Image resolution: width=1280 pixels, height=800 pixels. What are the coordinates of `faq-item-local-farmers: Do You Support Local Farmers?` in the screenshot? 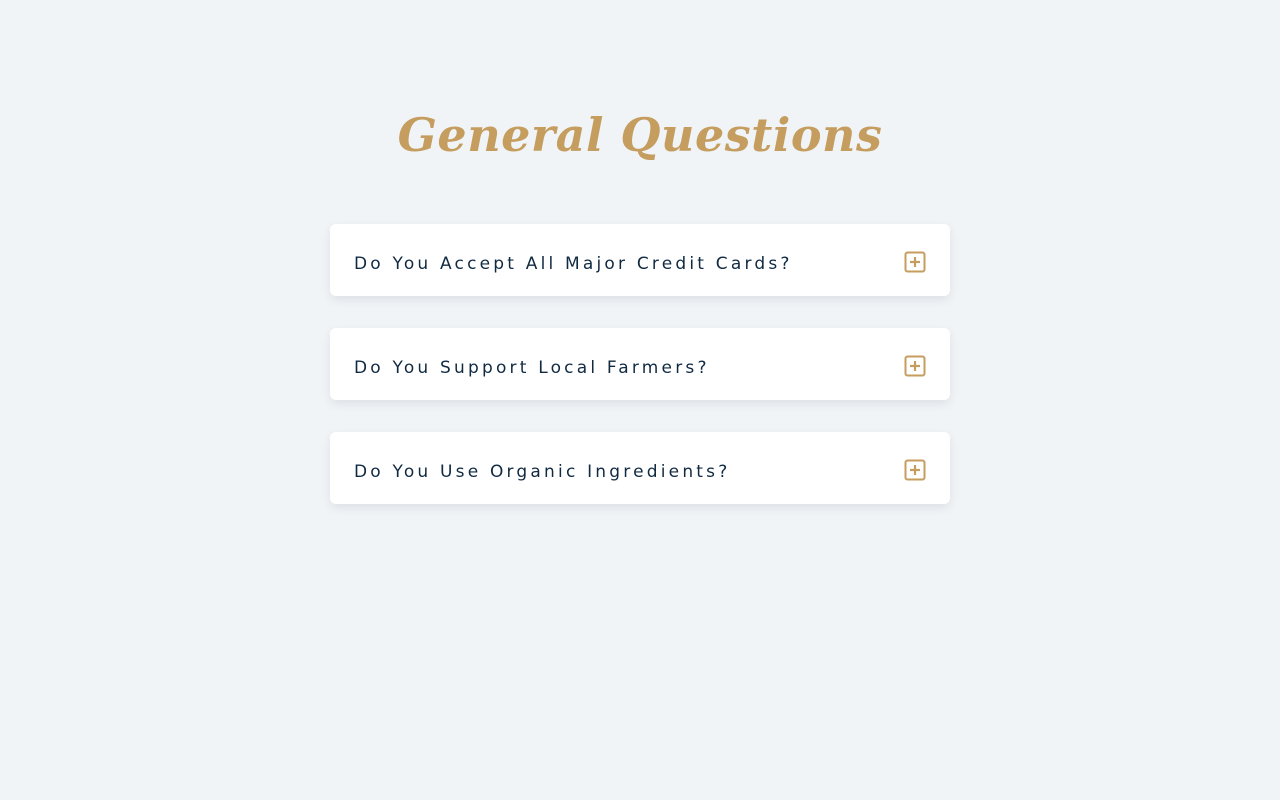 It's located at (640, 364).